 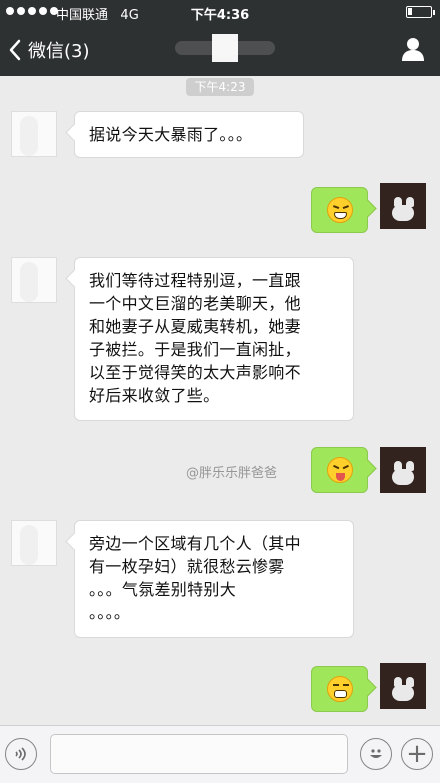 What do you see at coordinates (154, 395) in the screenshot?
I see `message-line: 好后来收敛了些。` at bounding box center [154, 395].